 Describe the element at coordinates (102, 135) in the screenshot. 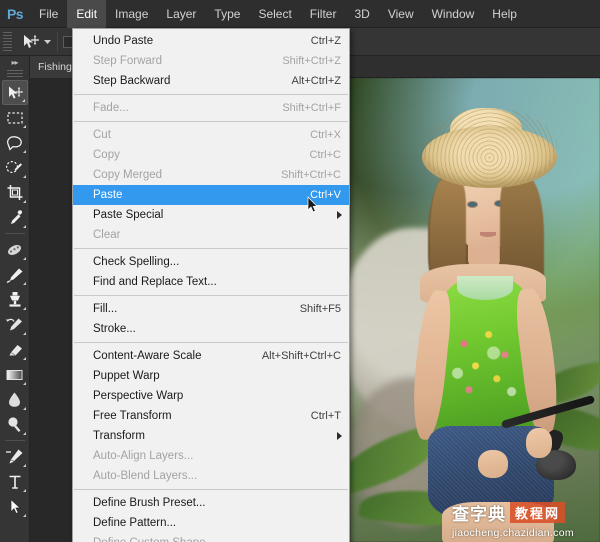

I see `menu-item-label: Cut` at that location.